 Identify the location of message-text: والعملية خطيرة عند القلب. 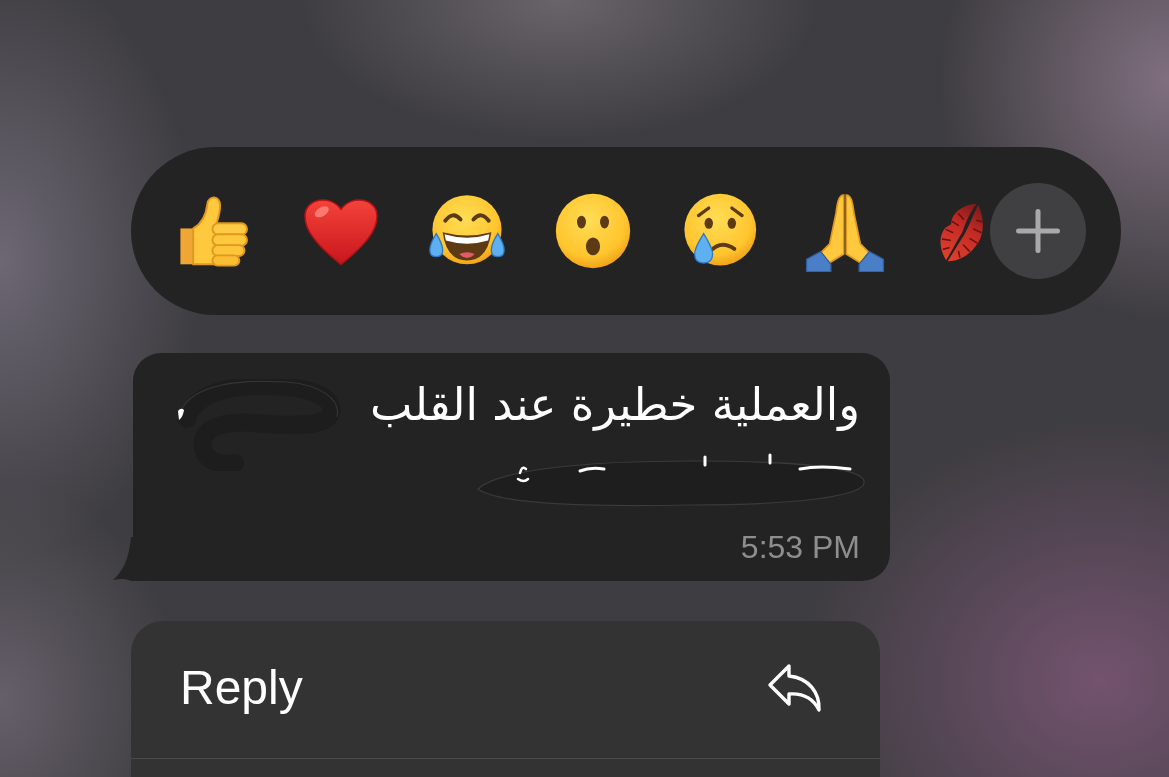
(615, 405).